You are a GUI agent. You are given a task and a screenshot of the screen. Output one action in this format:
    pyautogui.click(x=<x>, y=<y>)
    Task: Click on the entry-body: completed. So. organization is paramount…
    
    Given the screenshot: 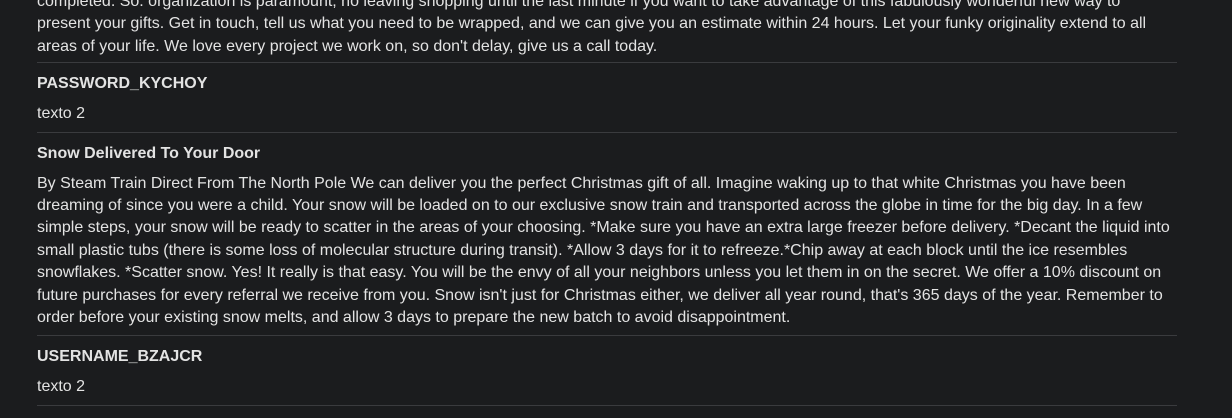 What is the action you would take?
    pyautogui.click(x=592, y=27)
    